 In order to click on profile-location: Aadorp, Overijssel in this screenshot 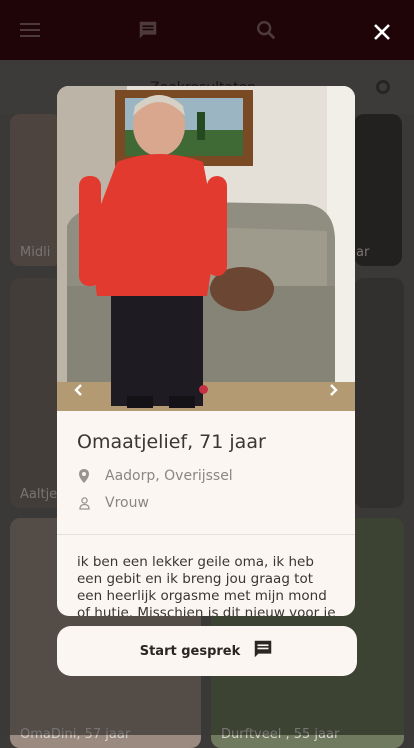, I will do `click(155, 476)`.